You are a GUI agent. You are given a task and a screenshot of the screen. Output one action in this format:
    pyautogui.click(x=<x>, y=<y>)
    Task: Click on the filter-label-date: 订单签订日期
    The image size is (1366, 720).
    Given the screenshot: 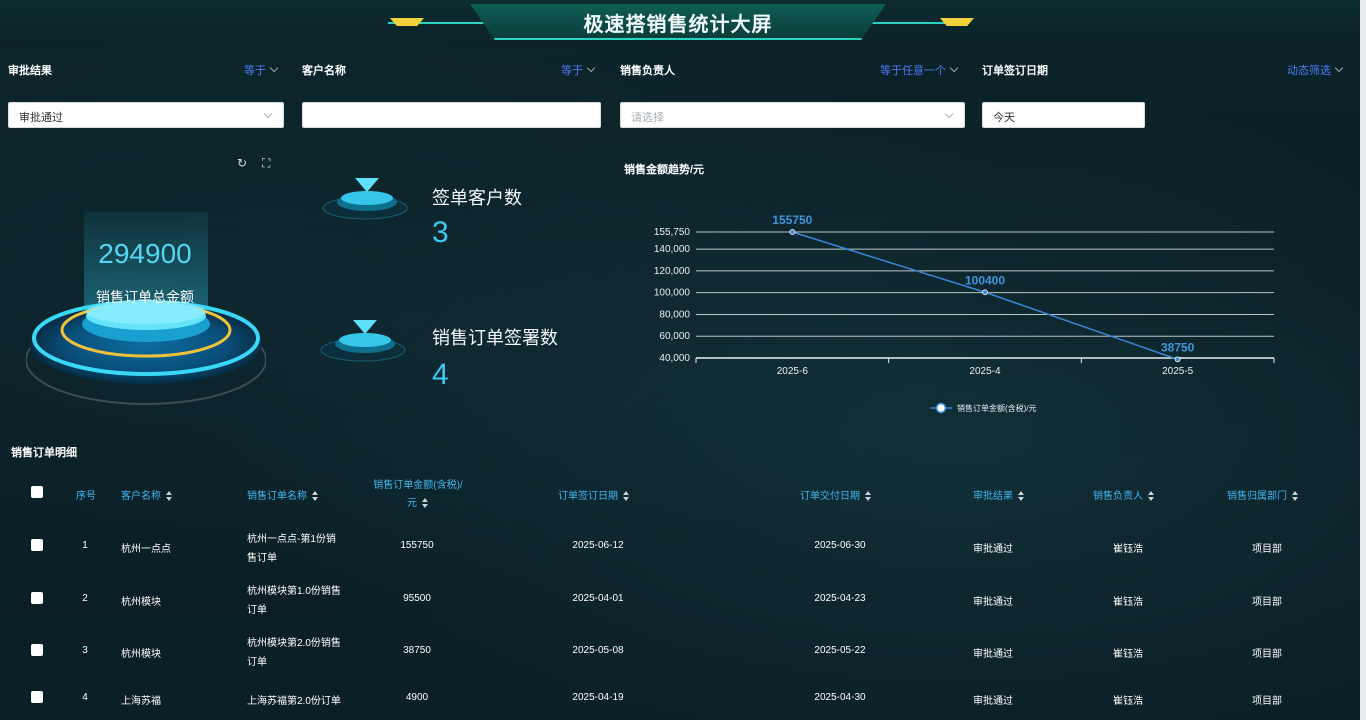 What is the action you would take?
    pyautogui.click(x=1015, y=71)
    